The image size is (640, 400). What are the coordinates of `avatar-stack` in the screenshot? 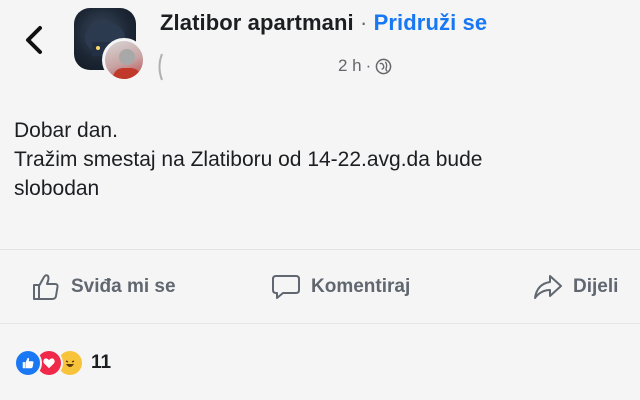 It's located at (110, 46).